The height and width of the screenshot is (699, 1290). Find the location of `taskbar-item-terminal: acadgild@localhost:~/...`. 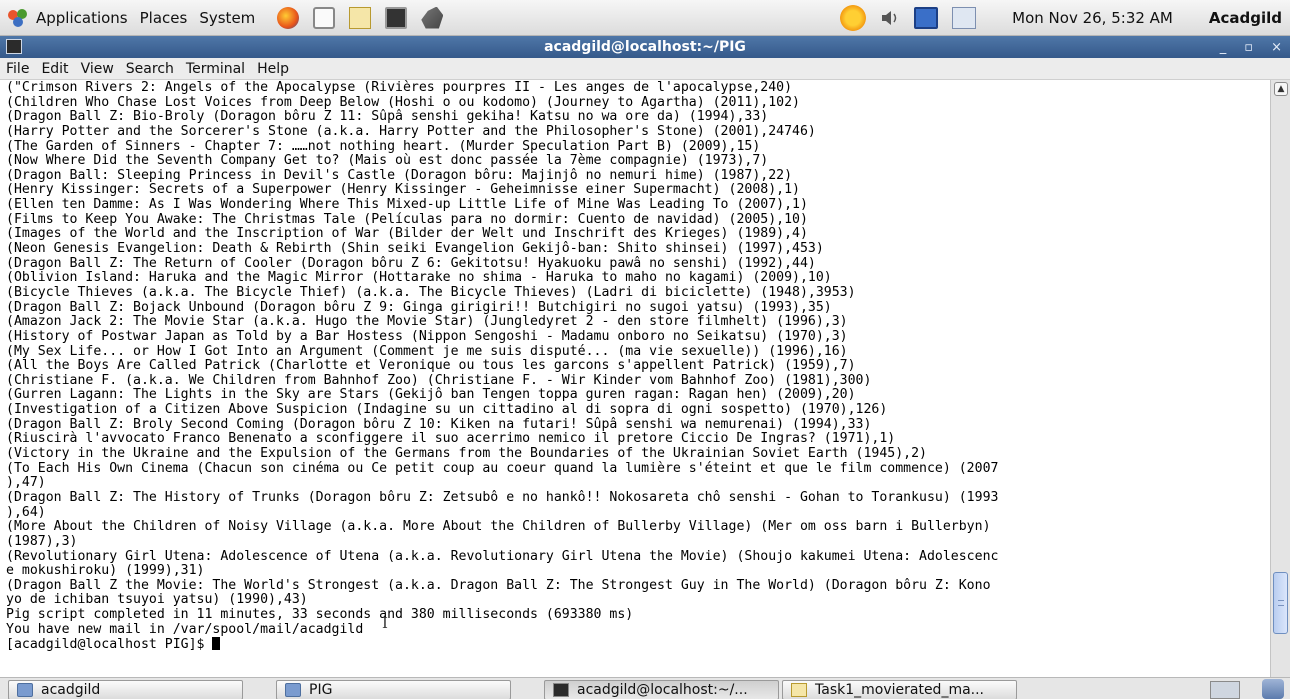

taskbar-item-terminal: acadgild@localhost:~/... is located at coordinates (661, 689).